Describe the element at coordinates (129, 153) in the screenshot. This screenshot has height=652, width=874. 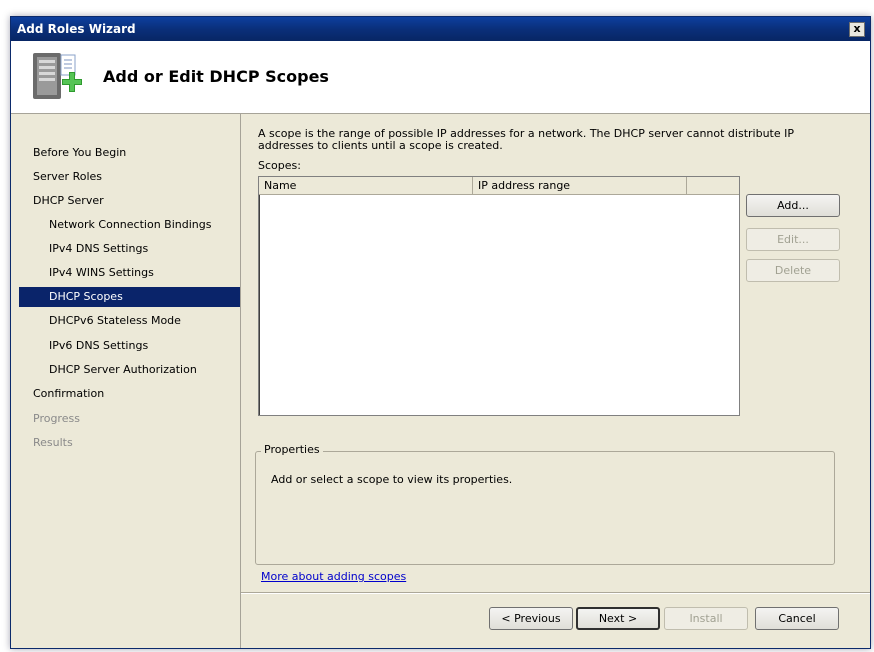
I see `nav-item-before-you-begin: Before You Begin` at that location.